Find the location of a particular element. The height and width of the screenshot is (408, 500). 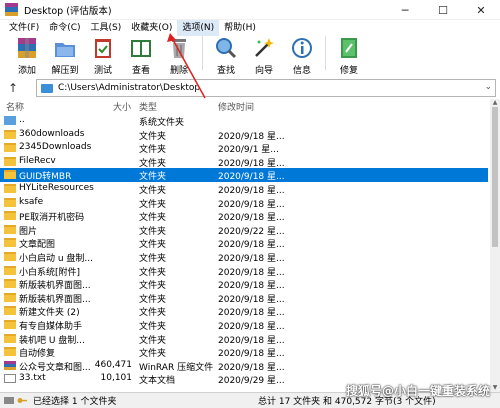

winrar-app-icon is located at coordinates (11, 9).